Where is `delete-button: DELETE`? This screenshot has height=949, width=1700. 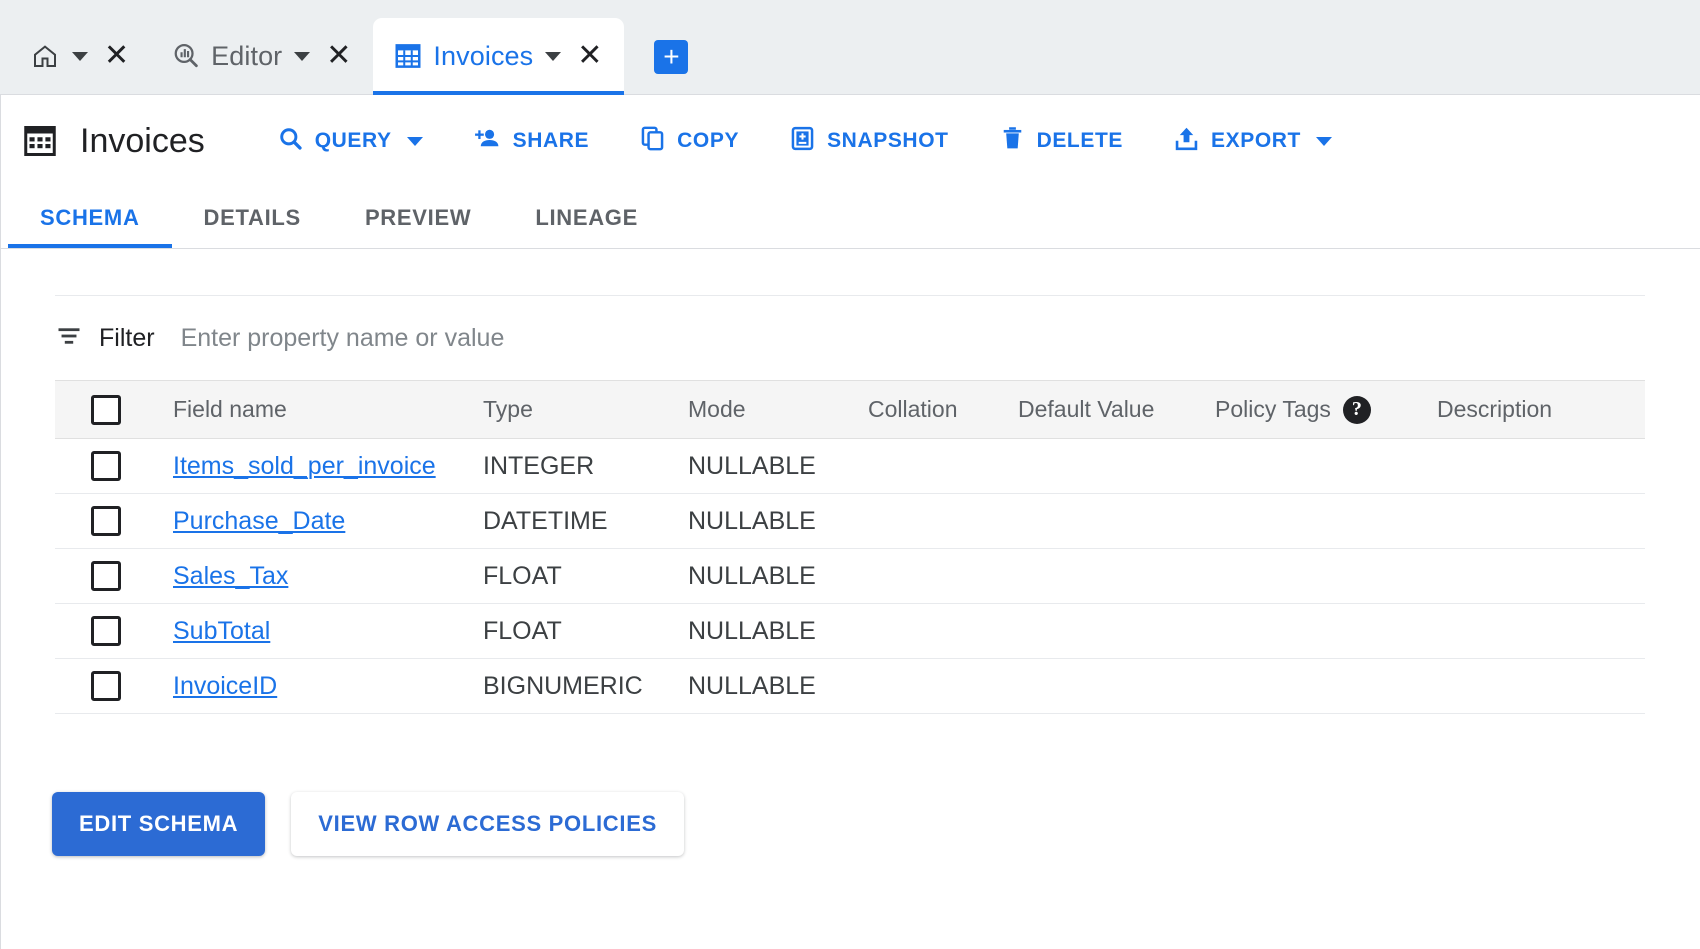
delete-button: DELETE is located at coordinates (1061, 141).